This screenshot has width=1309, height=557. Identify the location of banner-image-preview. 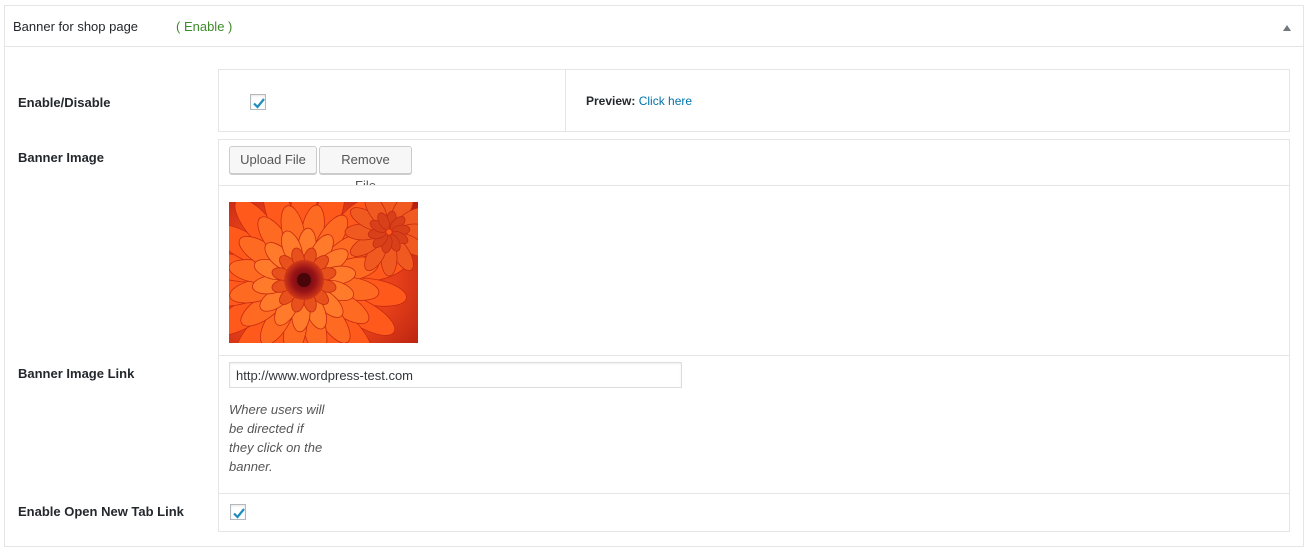
(323, 272).